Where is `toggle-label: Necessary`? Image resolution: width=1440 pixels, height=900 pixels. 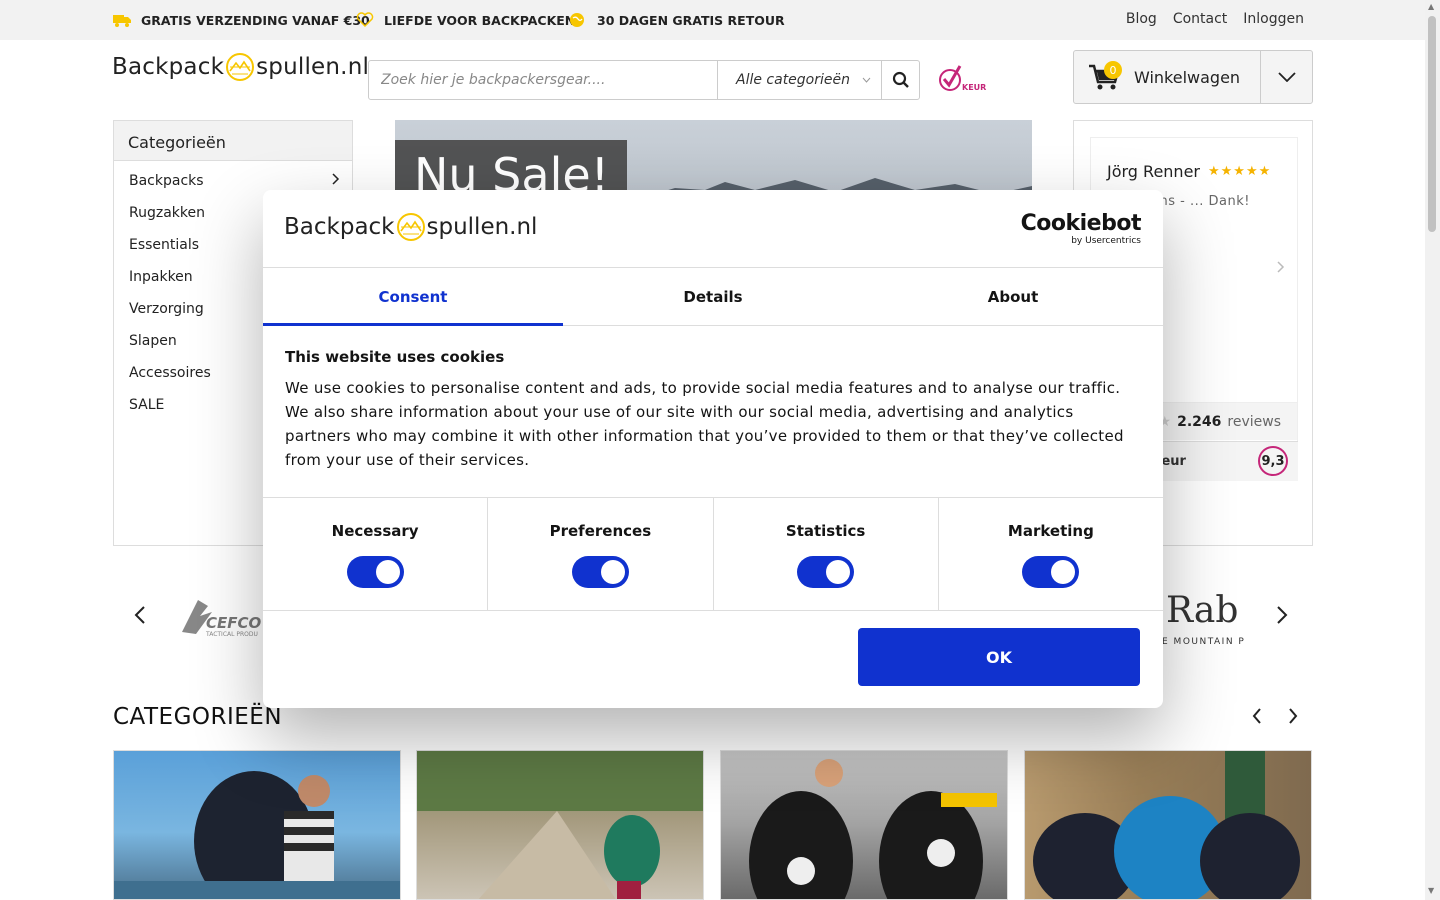
toggle-label: Necessary is located at coordinates (375, 531).